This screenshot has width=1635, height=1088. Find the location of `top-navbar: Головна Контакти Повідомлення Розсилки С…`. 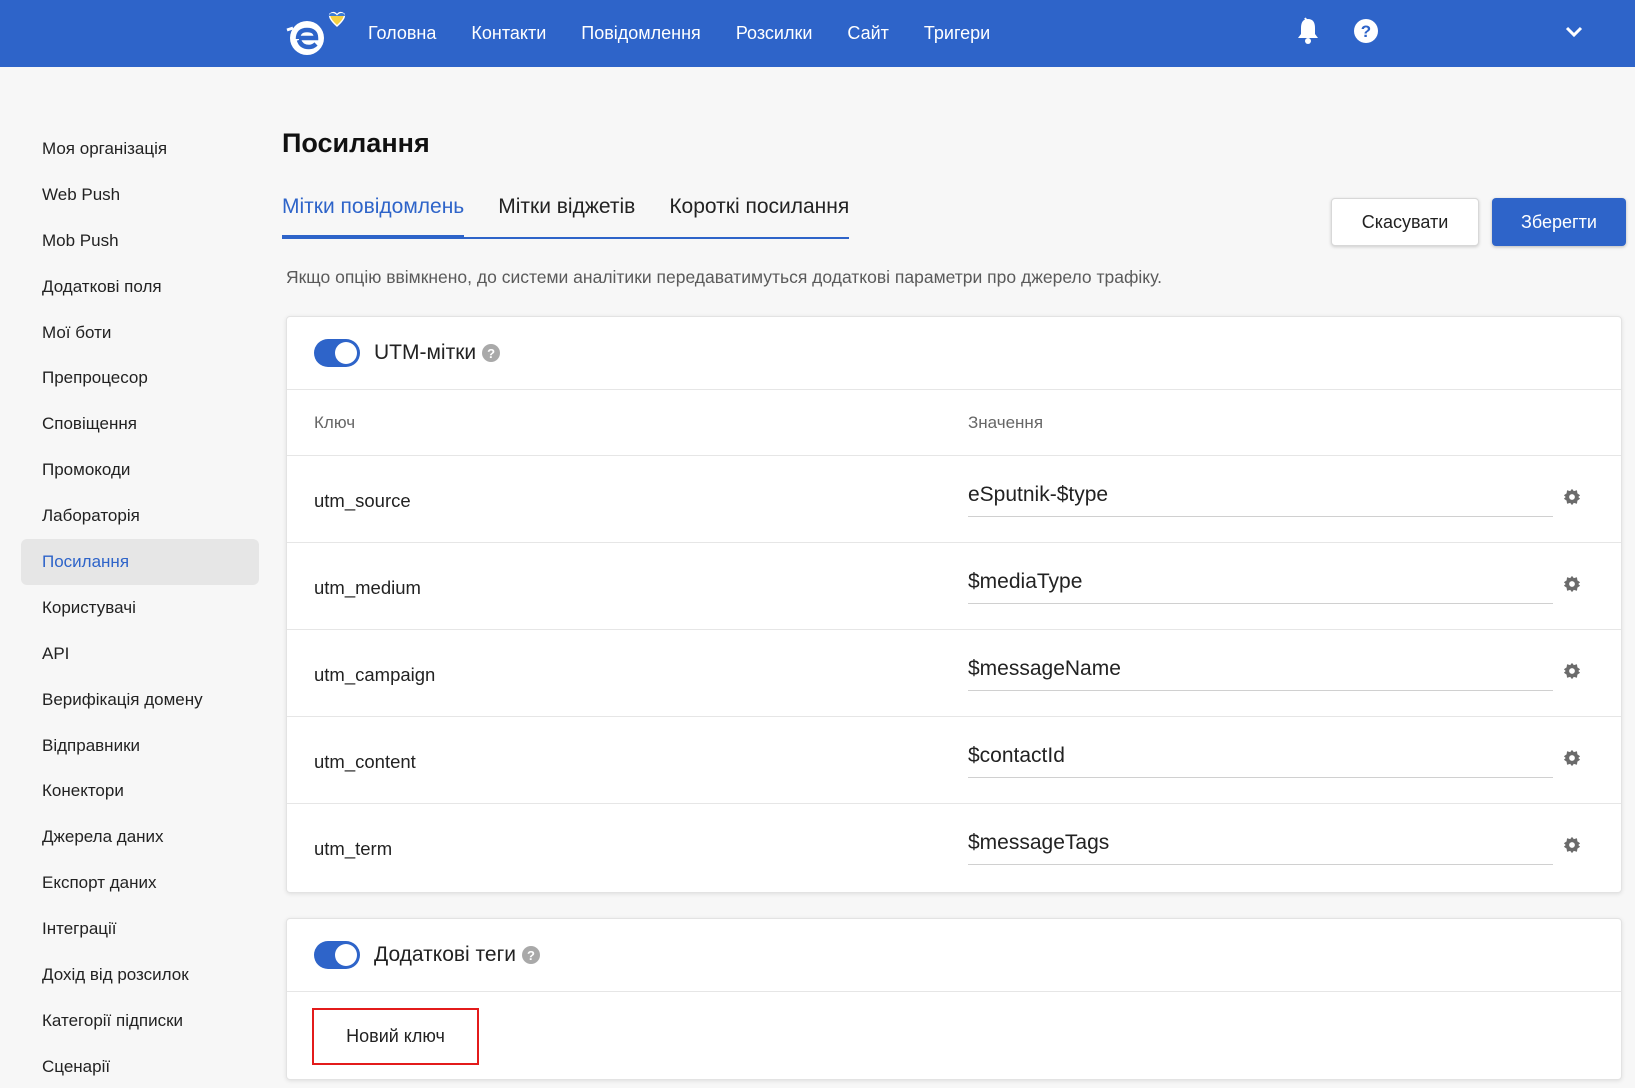

top-navbar: Головна Контакти Повідомлення Розсилки С… is located at coordinates (817, 33).